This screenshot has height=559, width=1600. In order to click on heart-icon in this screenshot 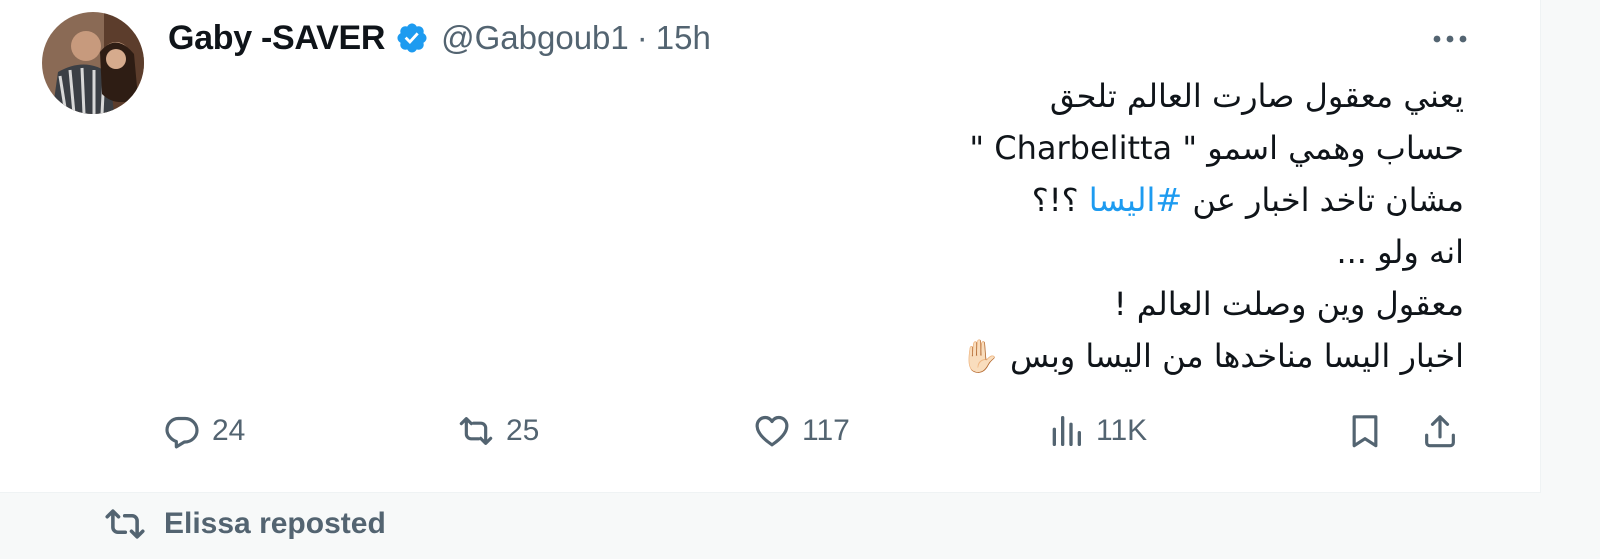, I will do `click(772, 431)`.